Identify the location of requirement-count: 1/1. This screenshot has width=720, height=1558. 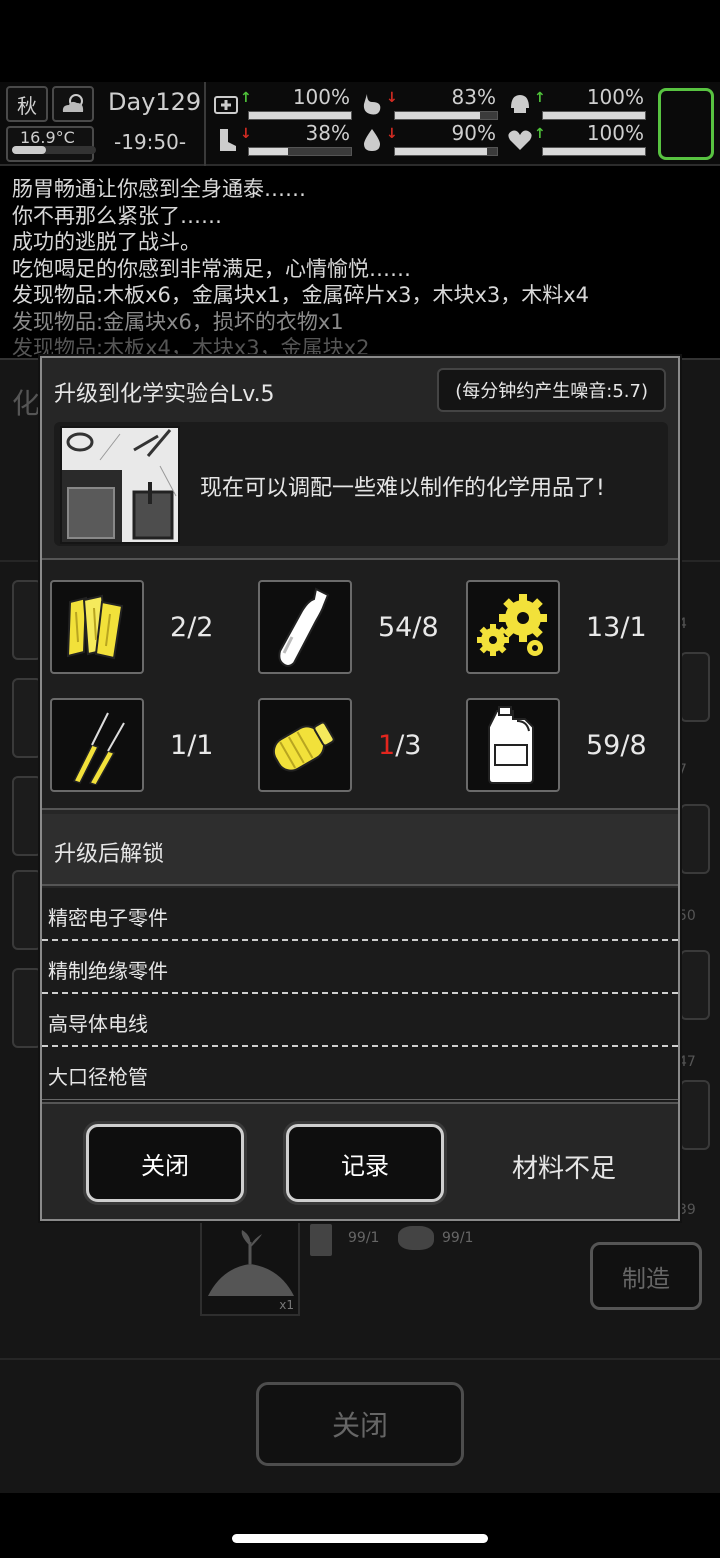
(192, 745).